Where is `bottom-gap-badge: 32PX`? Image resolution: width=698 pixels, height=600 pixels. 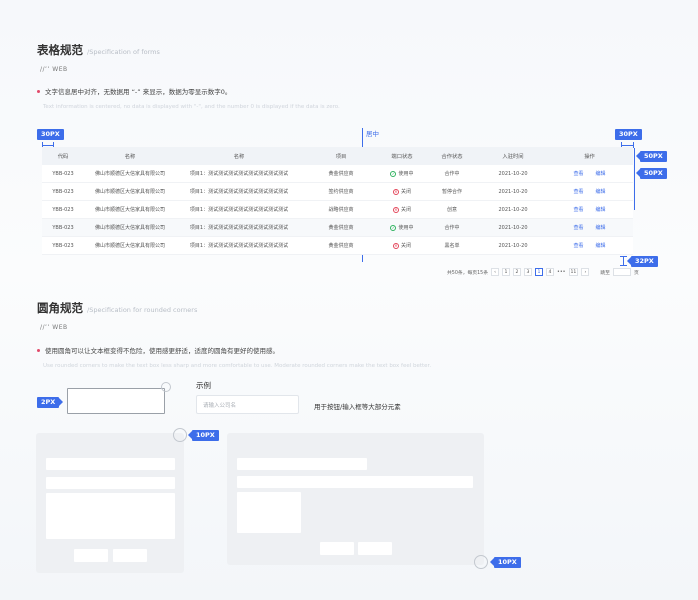 bottom-gap-badge: 32PX is located at coordinates (642, 261).